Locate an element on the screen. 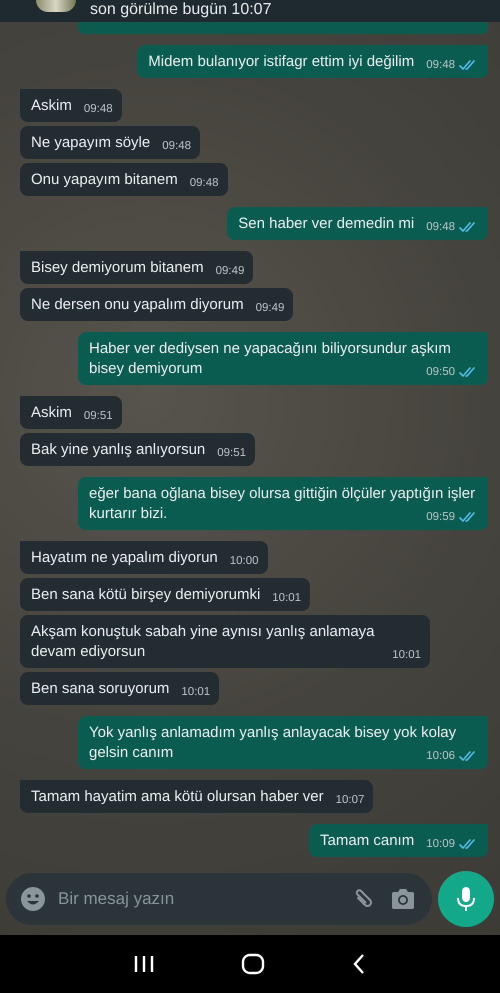  received-message: Bisey demiyorum bitanem 09:49 is located at coordinates (137, 267).